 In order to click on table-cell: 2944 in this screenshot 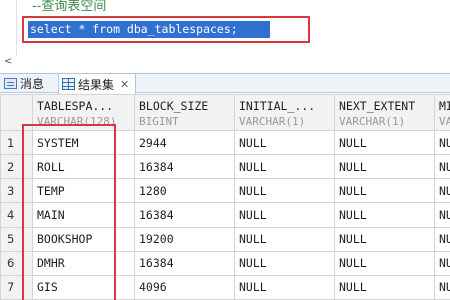, I will do `click(184, 142)`.